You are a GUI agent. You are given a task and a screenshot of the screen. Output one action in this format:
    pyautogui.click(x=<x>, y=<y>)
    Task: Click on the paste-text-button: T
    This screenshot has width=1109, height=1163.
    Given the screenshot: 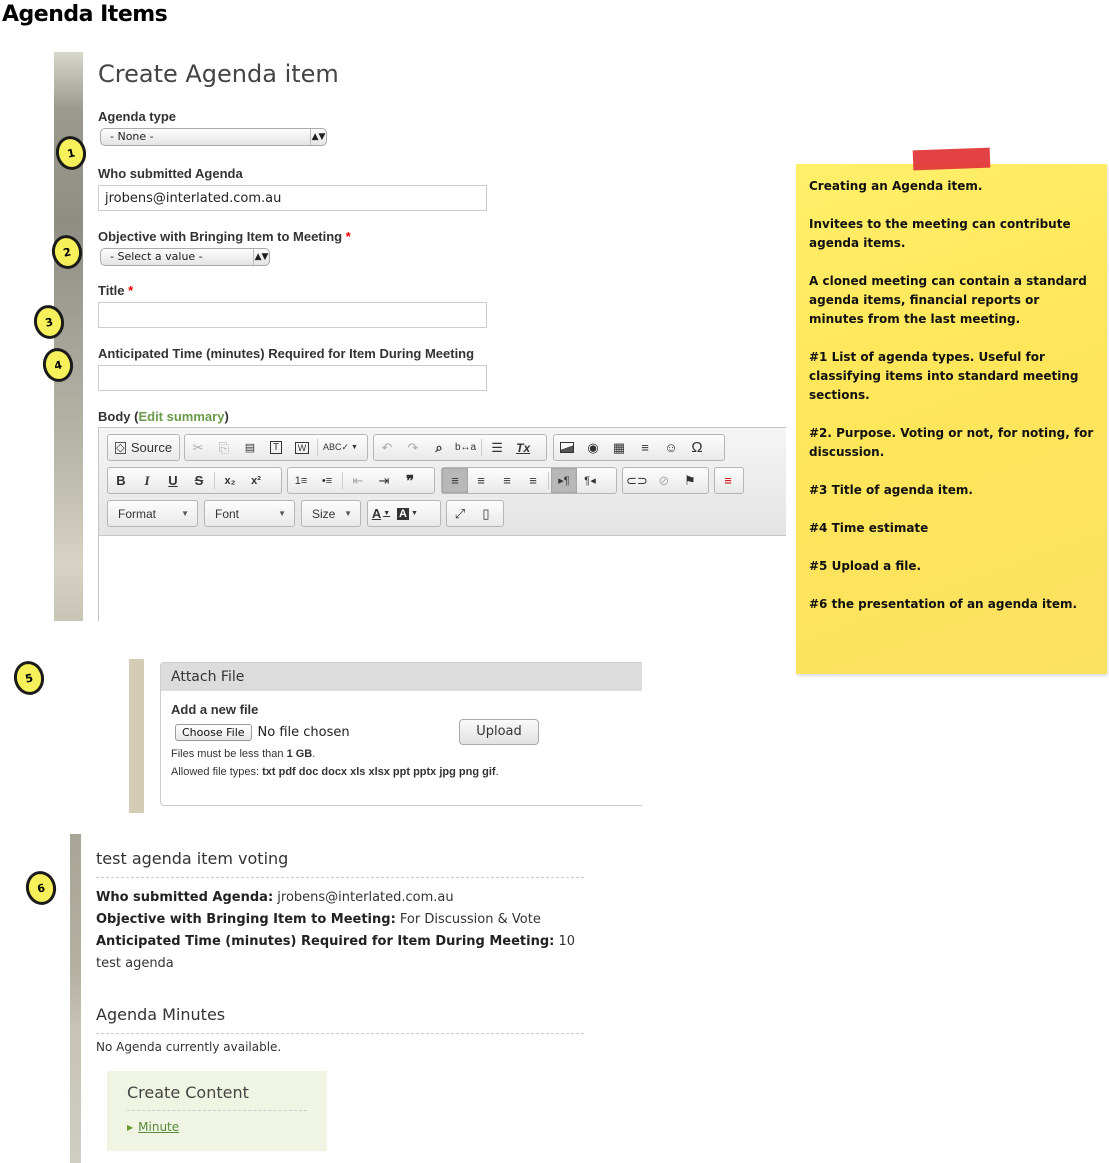 What is the action you would take?
    pyautogui.click(x=276, y=447)
    